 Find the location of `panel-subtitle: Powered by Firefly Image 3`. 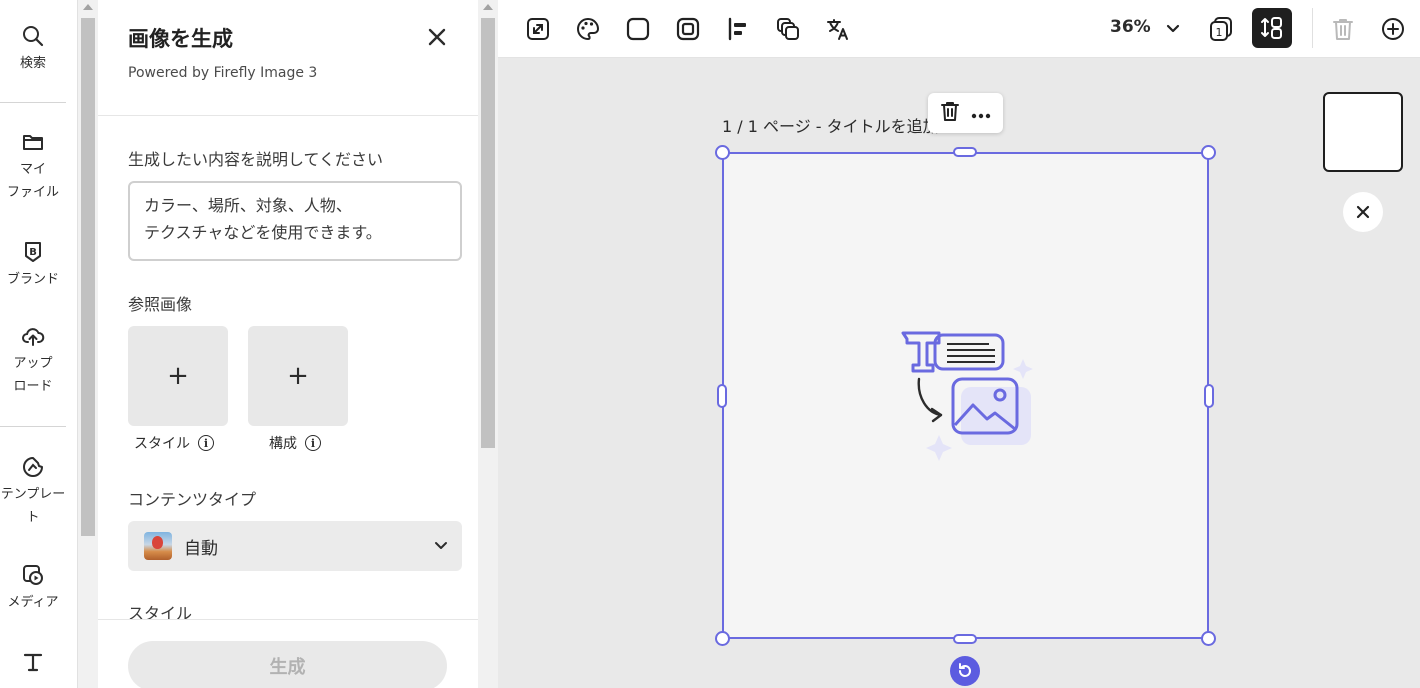

panel-subtitle: Powered by Firefly Image 3 is located at coordinates (223, 73).